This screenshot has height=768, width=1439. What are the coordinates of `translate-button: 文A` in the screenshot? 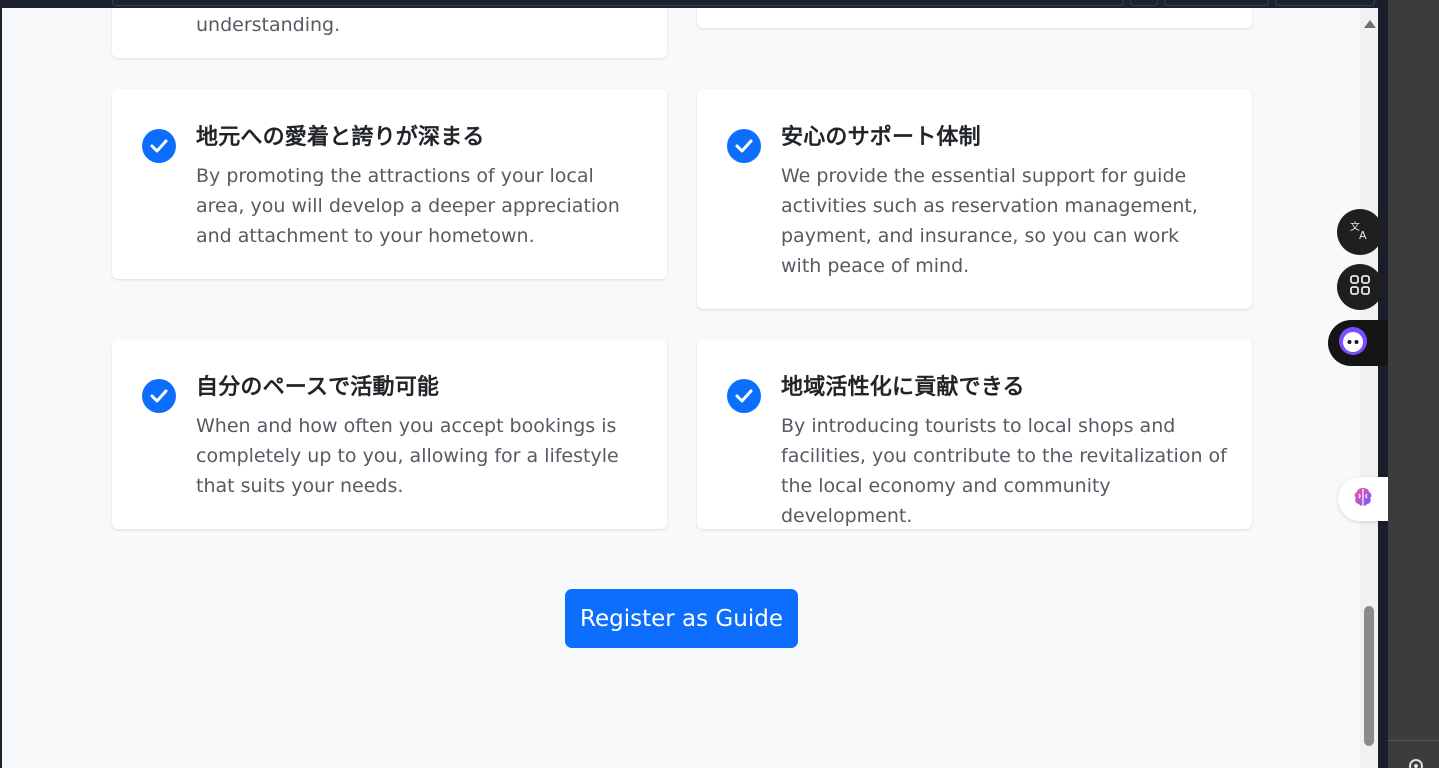 It's located at (1360, 232).